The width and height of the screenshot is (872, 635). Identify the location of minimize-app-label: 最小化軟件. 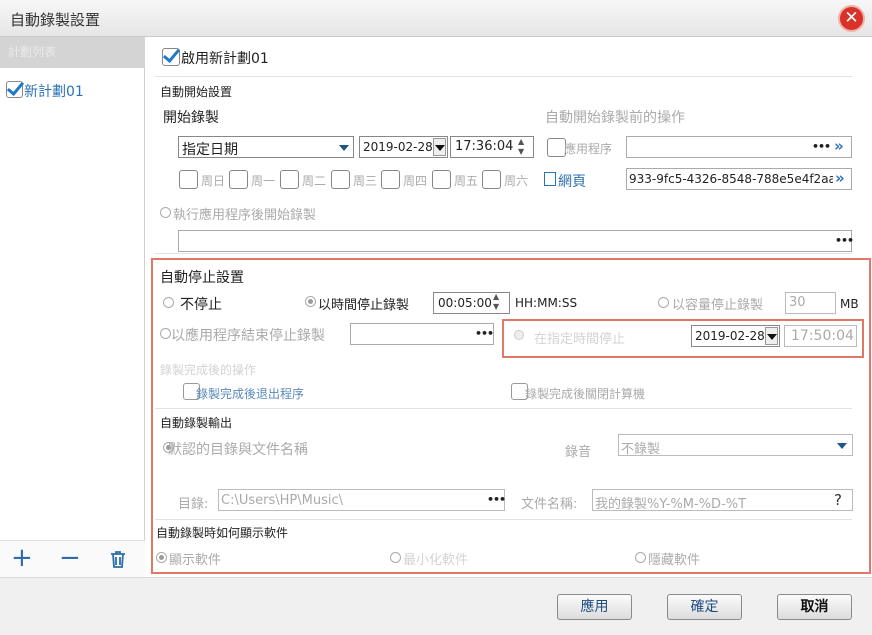
(436, 560).